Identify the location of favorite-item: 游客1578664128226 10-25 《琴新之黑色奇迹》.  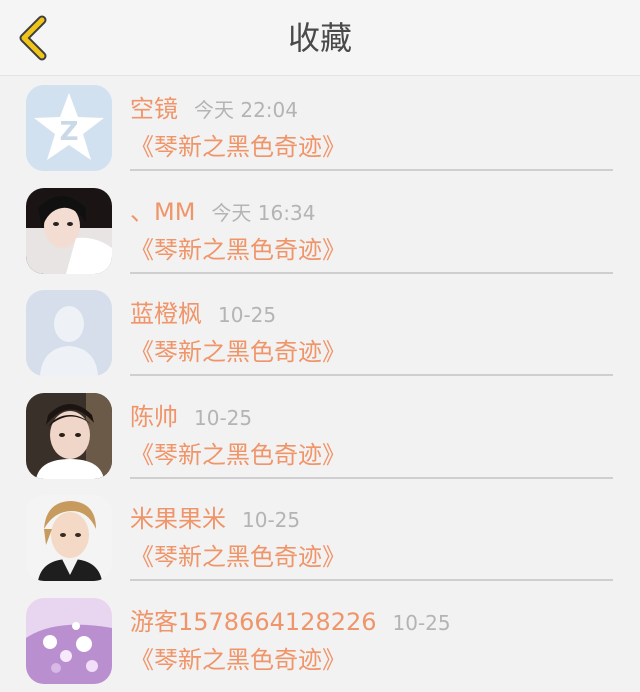
(320, 640).